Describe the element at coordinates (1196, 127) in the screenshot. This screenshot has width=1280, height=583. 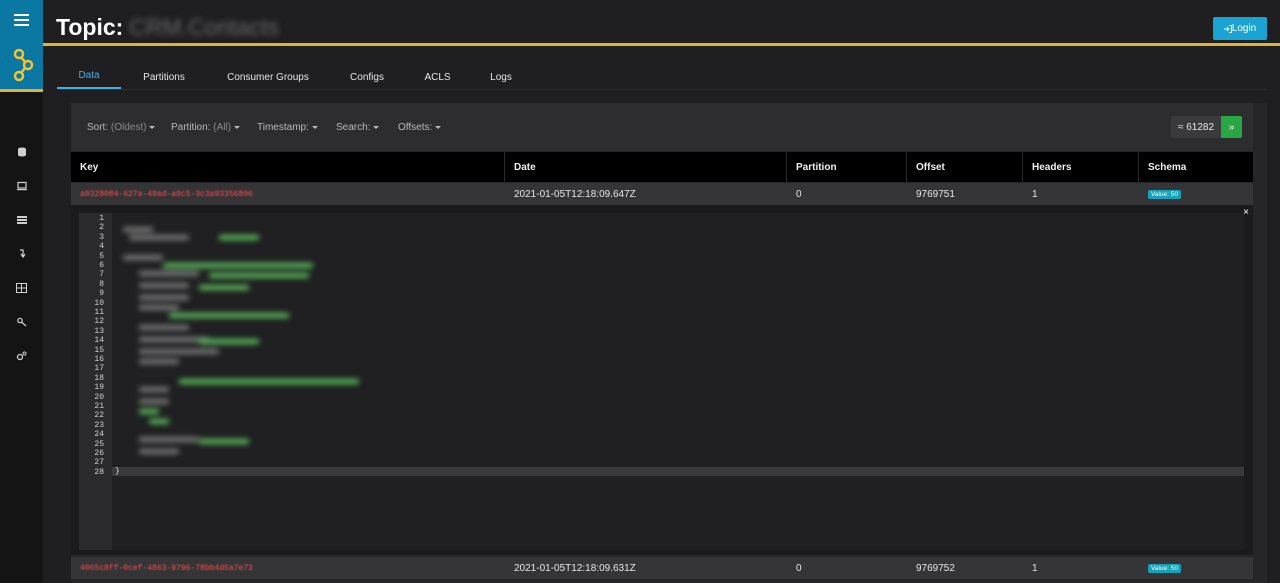
I see `message-count: ≈ 61282` at that location.